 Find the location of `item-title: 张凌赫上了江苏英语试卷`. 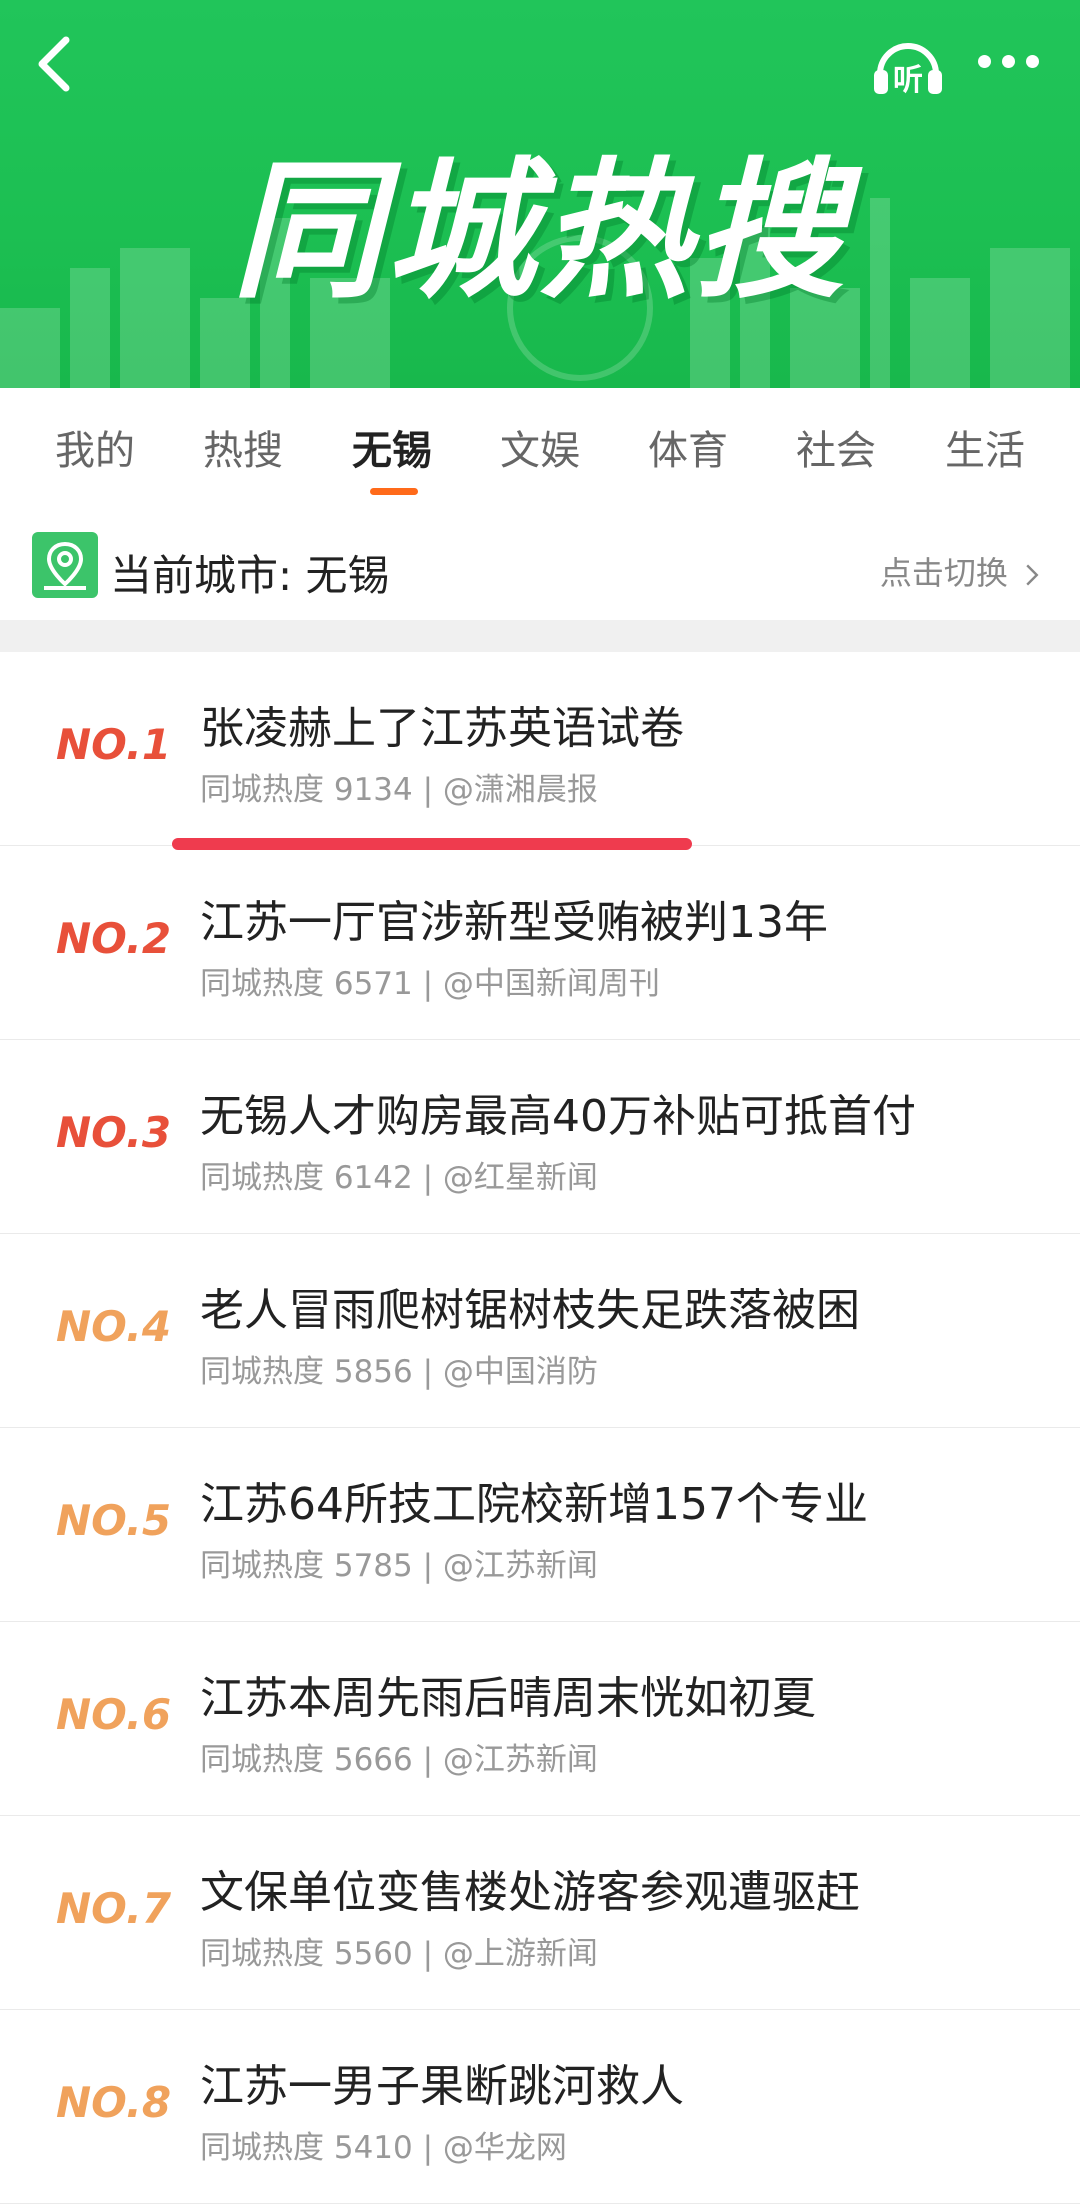

item-title: 张凌赫上了江苏英语试卷 is located at coordinates (442, 728).